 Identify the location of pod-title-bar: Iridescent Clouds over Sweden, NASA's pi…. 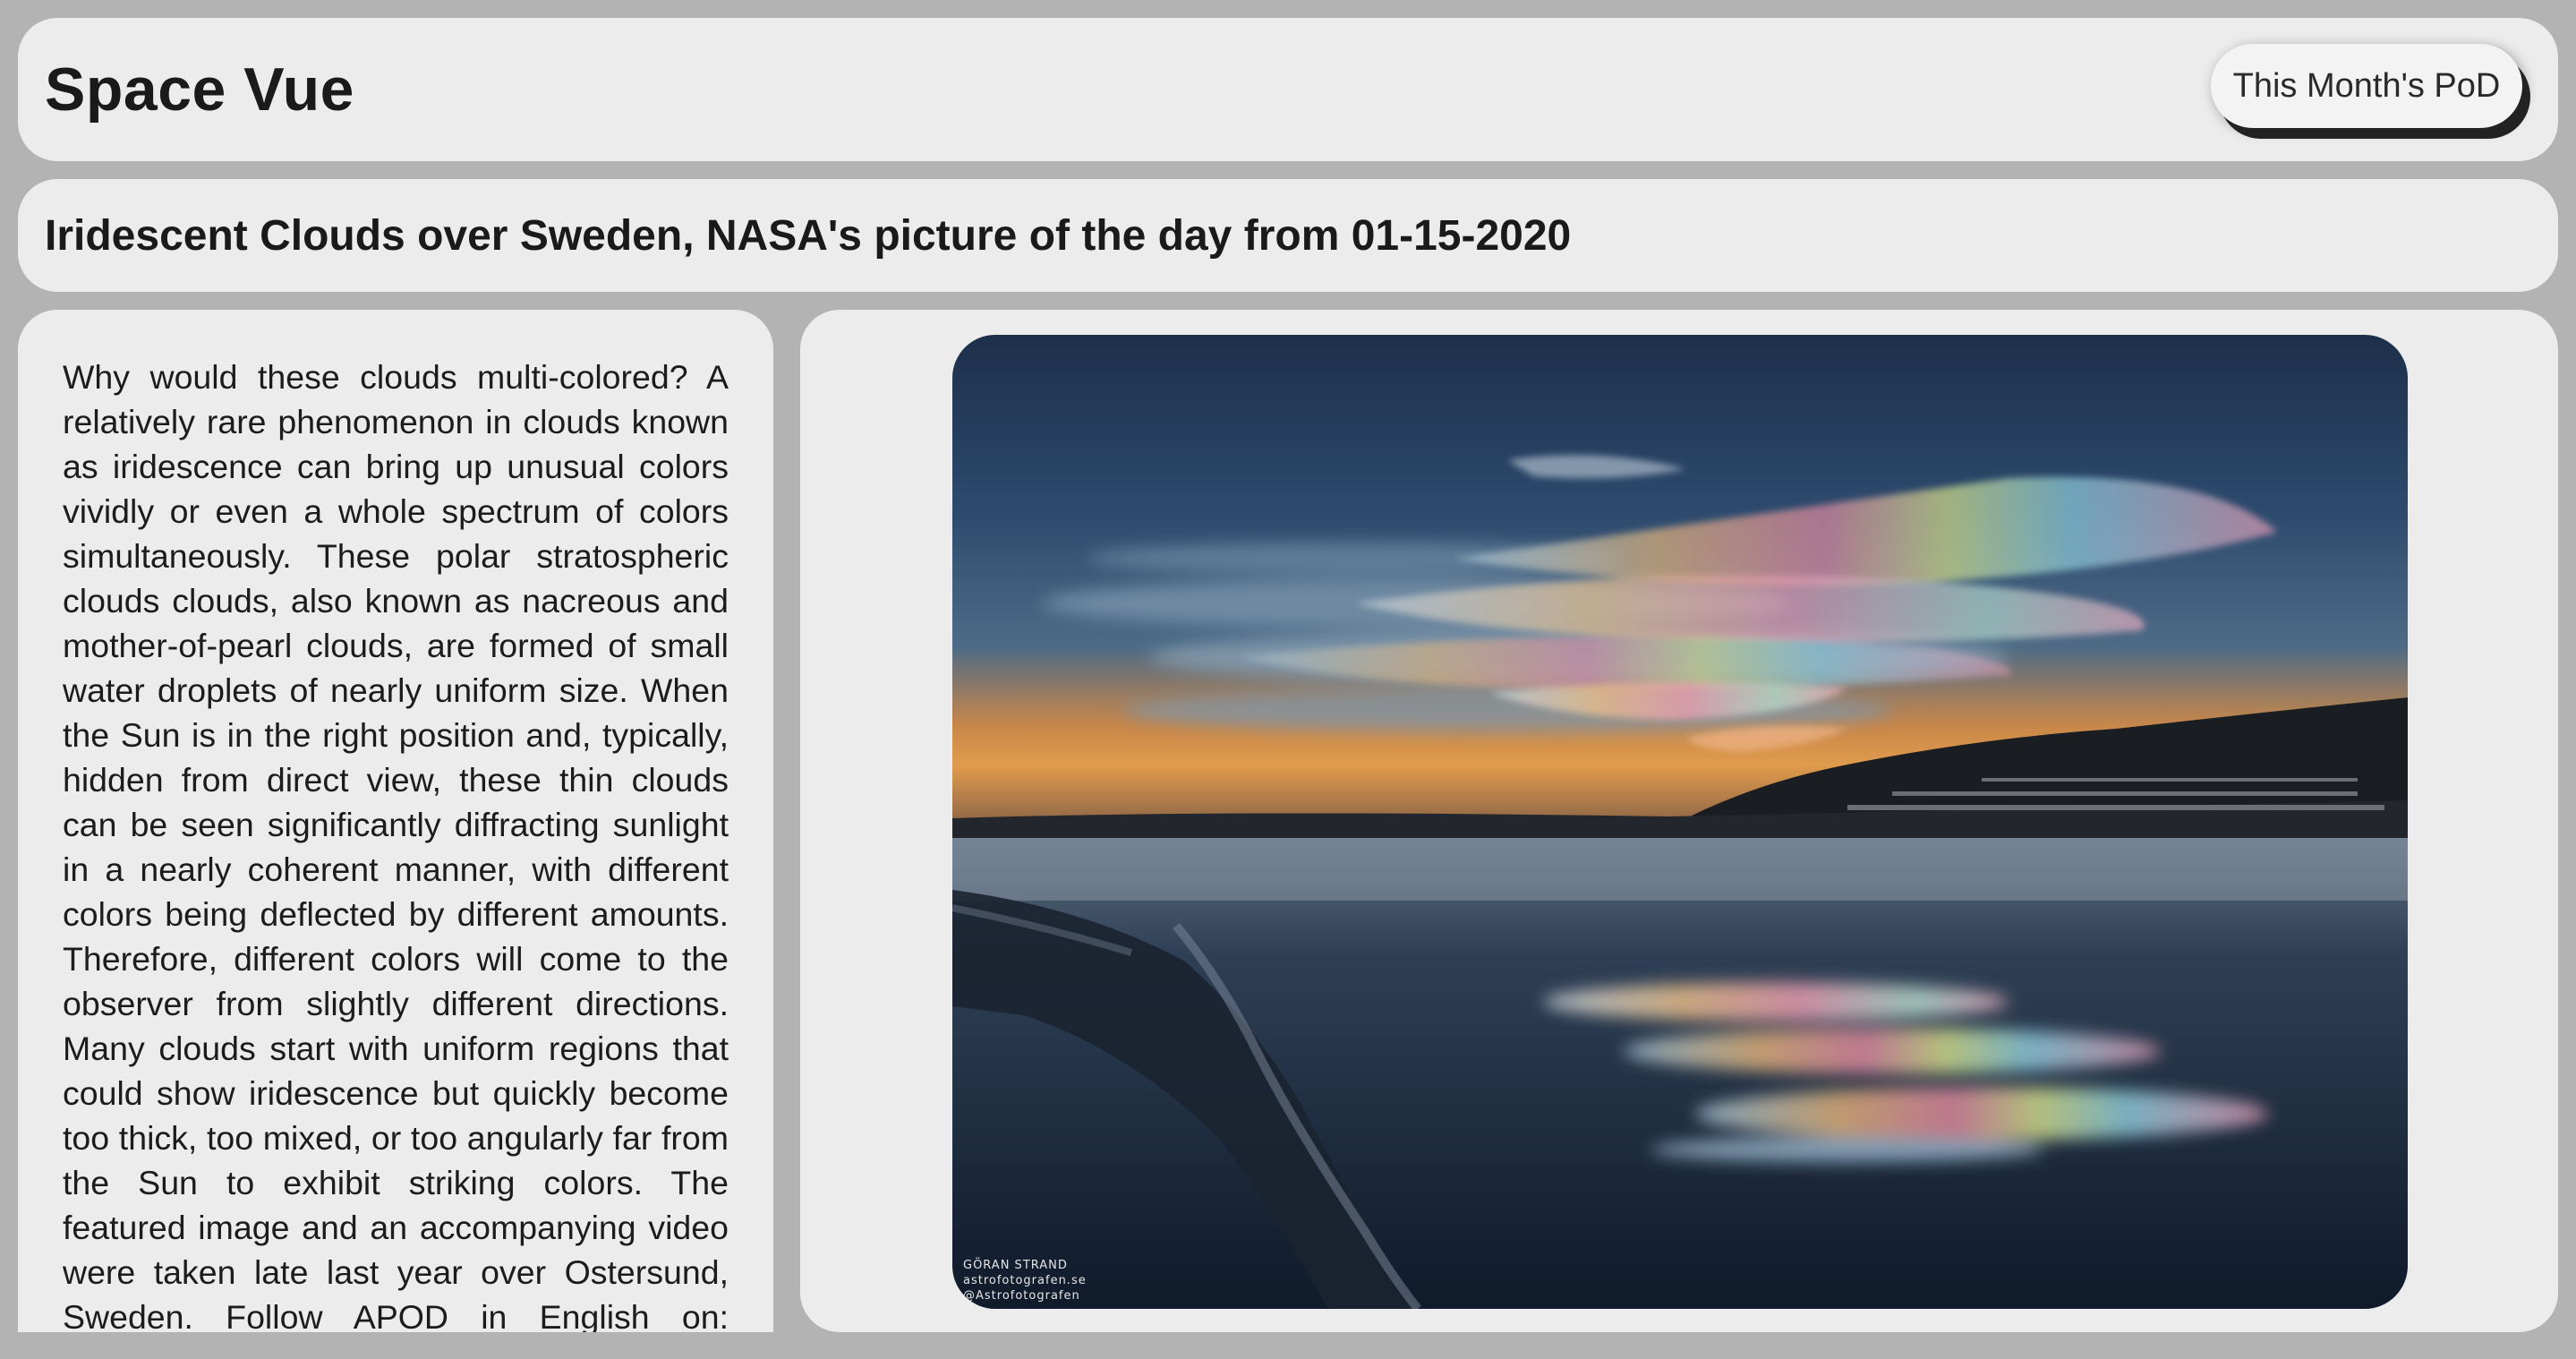
(1288, 235).